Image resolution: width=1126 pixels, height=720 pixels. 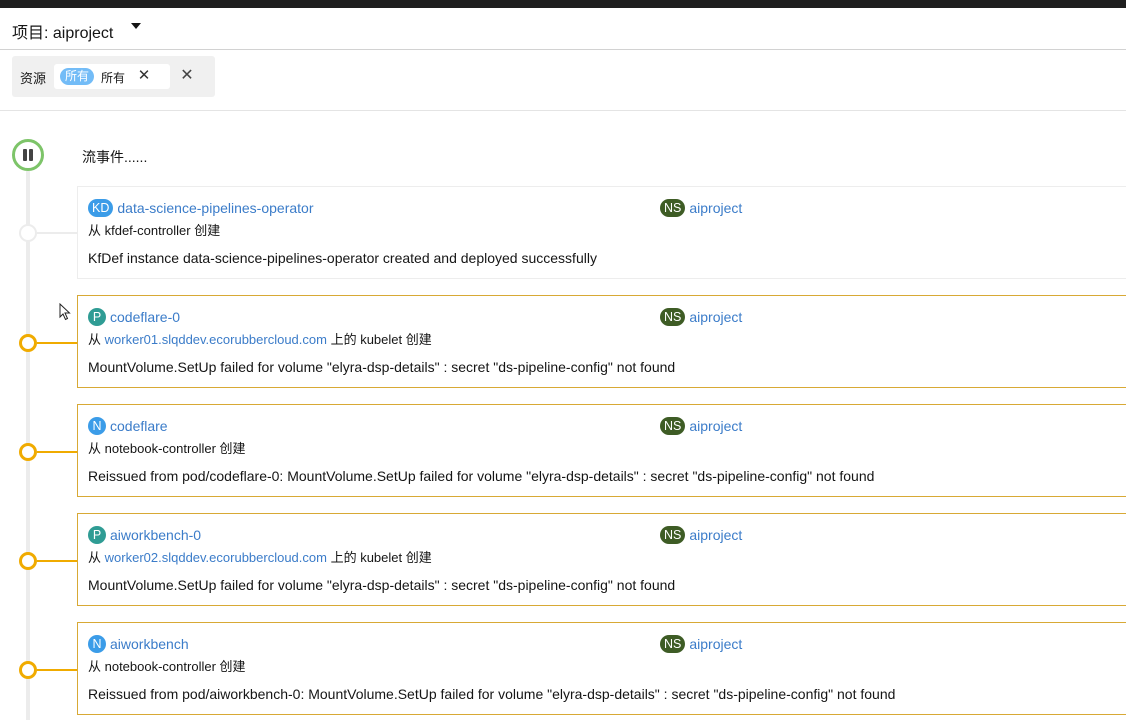 I want to click on event-source: 从 kfdef-controller 创建, so click(x=154, y=229).